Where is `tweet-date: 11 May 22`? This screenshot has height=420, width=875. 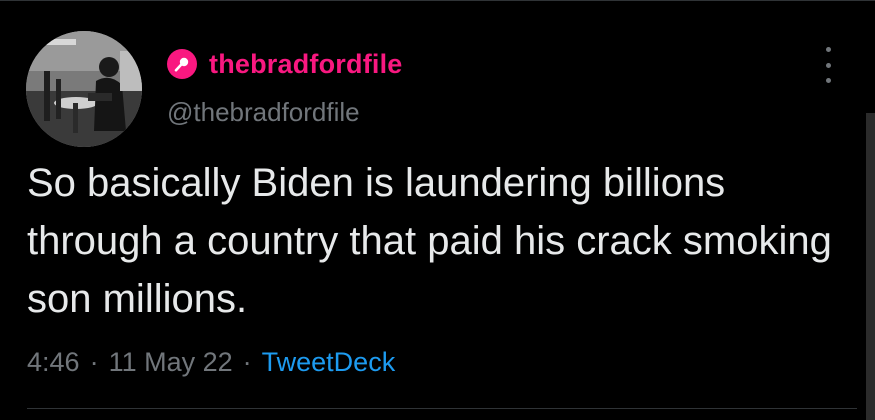 tweet-date: 11 May 22 is located at coordinates (171, 362).